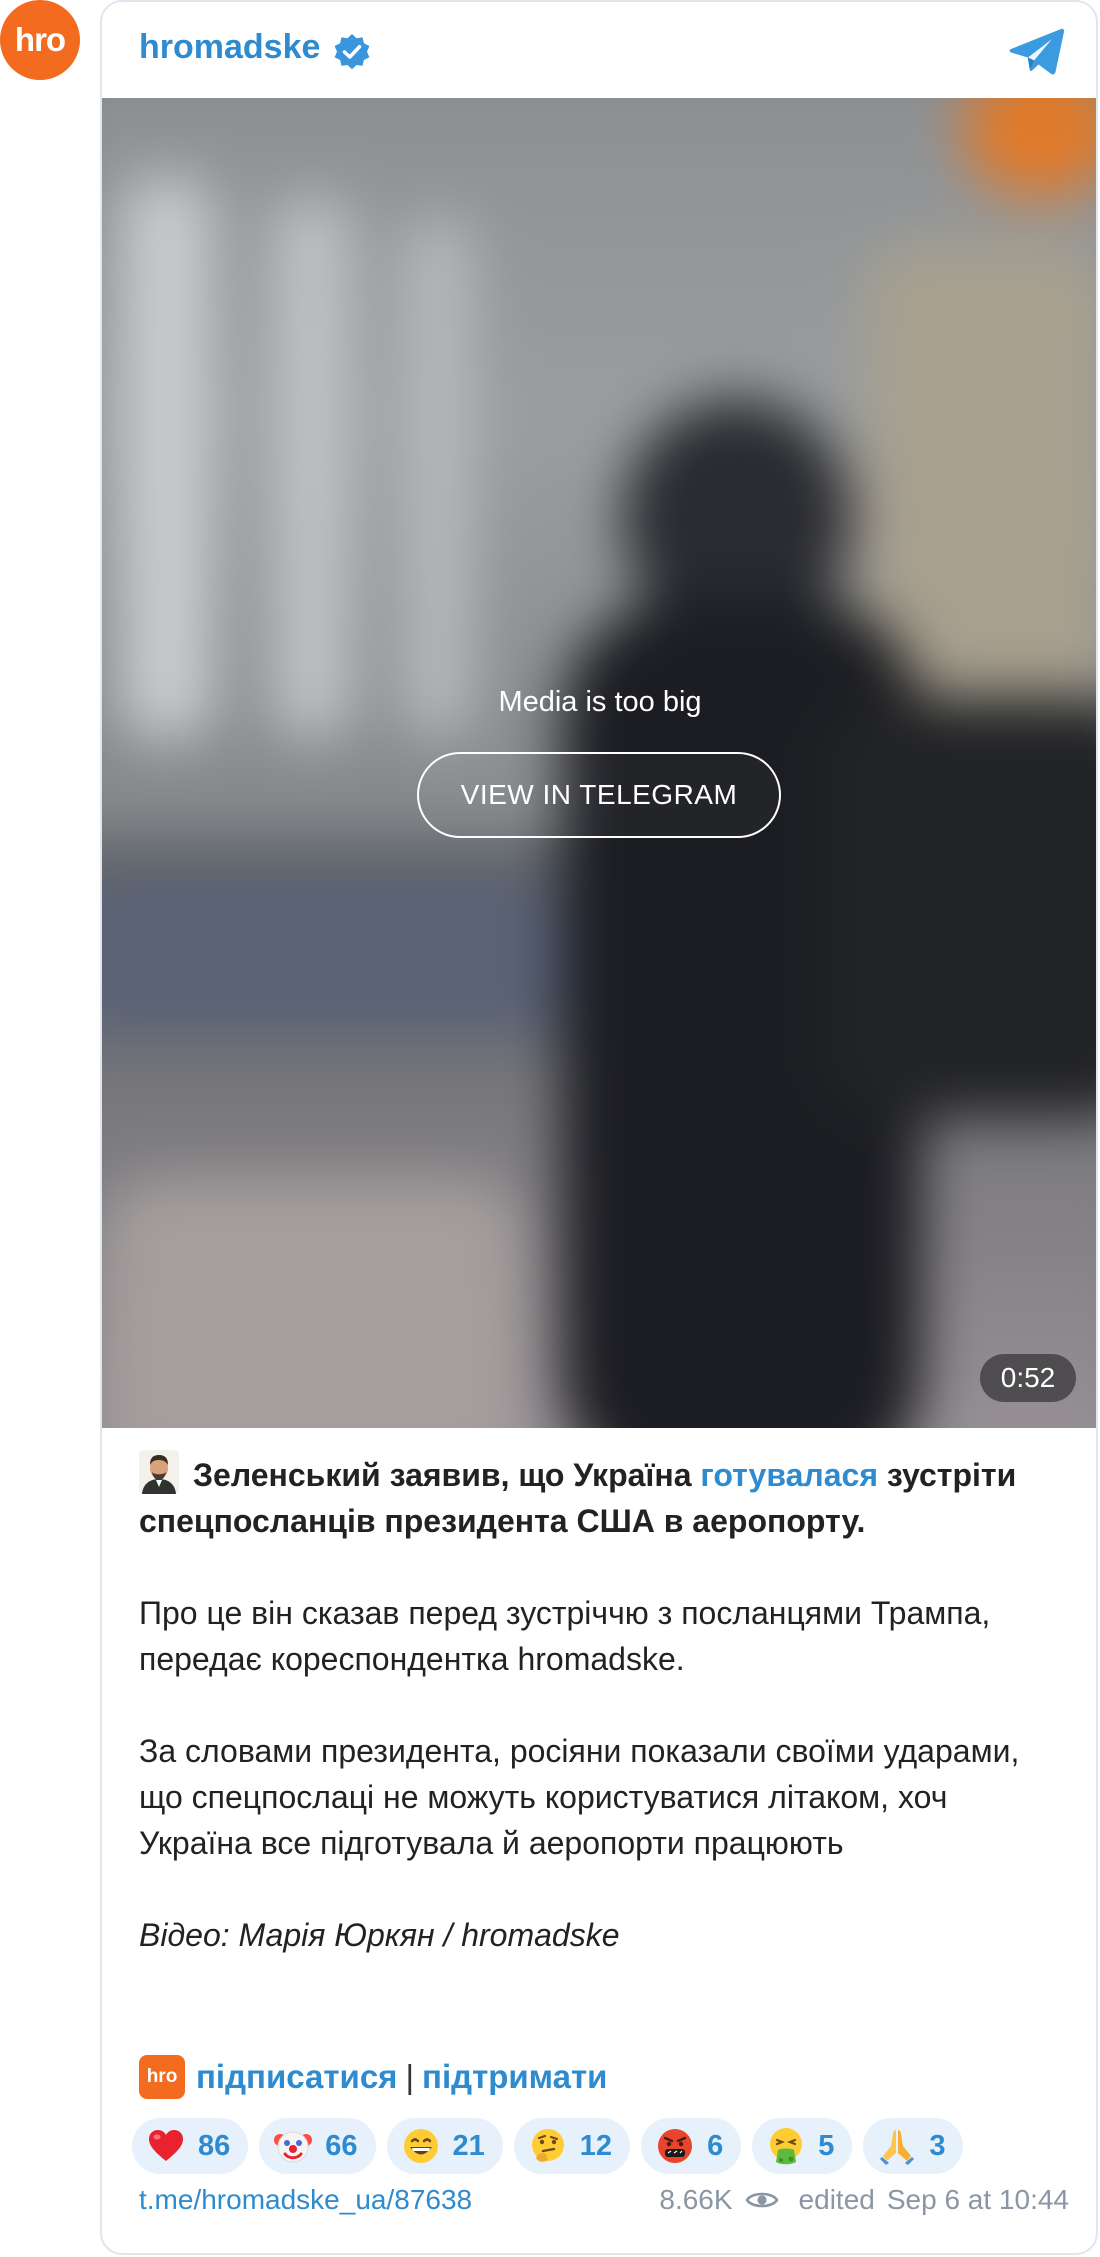 Image resolution: width=1100 pixels, height=2257 pixels. Describe the element at coordinates (305, 2200) in the screenshot. I see `post-permalink: t.me/hromadske_ua/87638` at that location.